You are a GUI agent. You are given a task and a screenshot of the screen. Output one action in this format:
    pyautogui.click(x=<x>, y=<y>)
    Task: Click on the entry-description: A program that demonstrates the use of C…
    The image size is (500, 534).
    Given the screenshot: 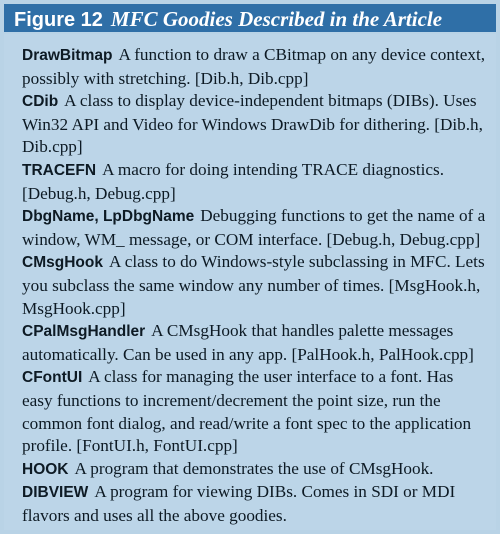 What is the action you would take?
    pyautogui.click(x=254, y=468)
    